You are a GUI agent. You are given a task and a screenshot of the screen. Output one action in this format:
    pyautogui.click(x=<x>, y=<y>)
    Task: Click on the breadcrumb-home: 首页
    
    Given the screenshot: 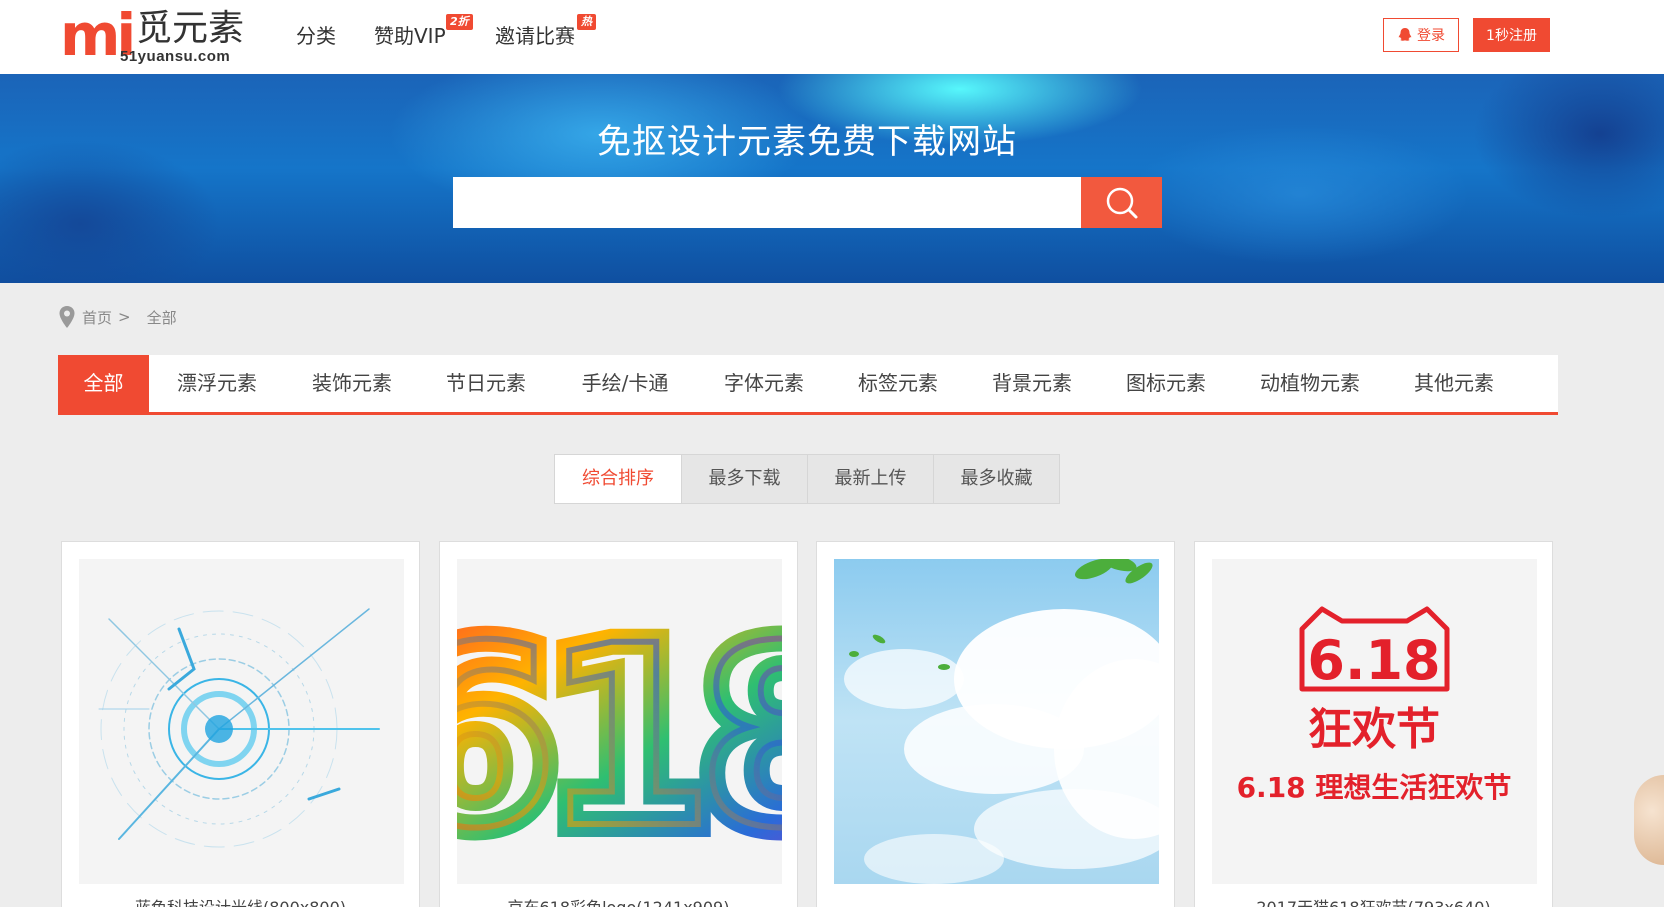 What is the action you would take?
    pyautogui.click(x=97, y=317)
    